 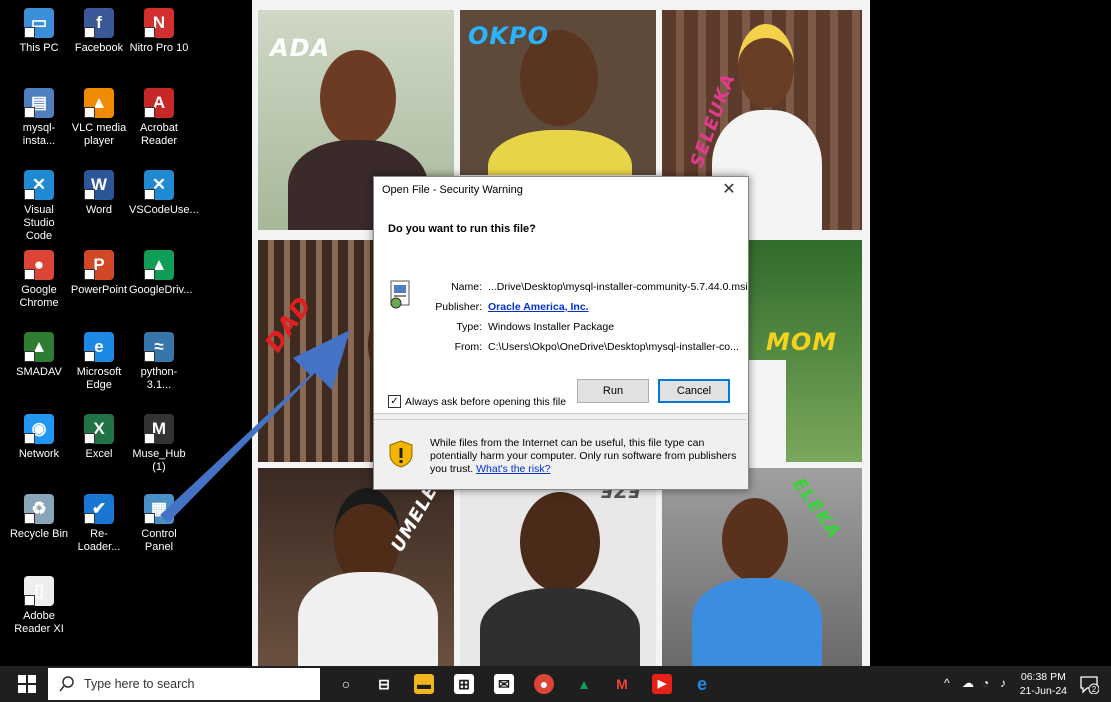 I want to click on close-icon: ✕, so click(x=729, y=190).